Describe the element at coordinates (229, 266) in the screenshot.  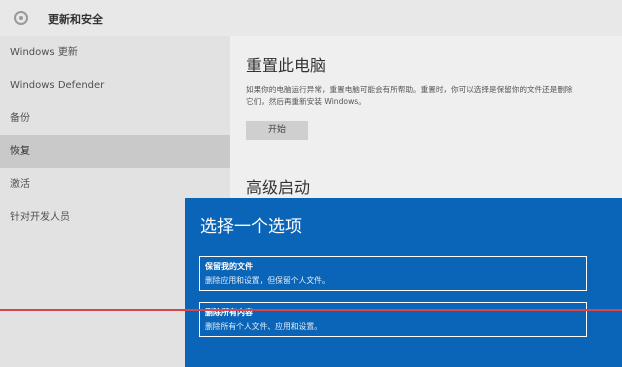
I see `option-title: 保留我的文件` at that location.